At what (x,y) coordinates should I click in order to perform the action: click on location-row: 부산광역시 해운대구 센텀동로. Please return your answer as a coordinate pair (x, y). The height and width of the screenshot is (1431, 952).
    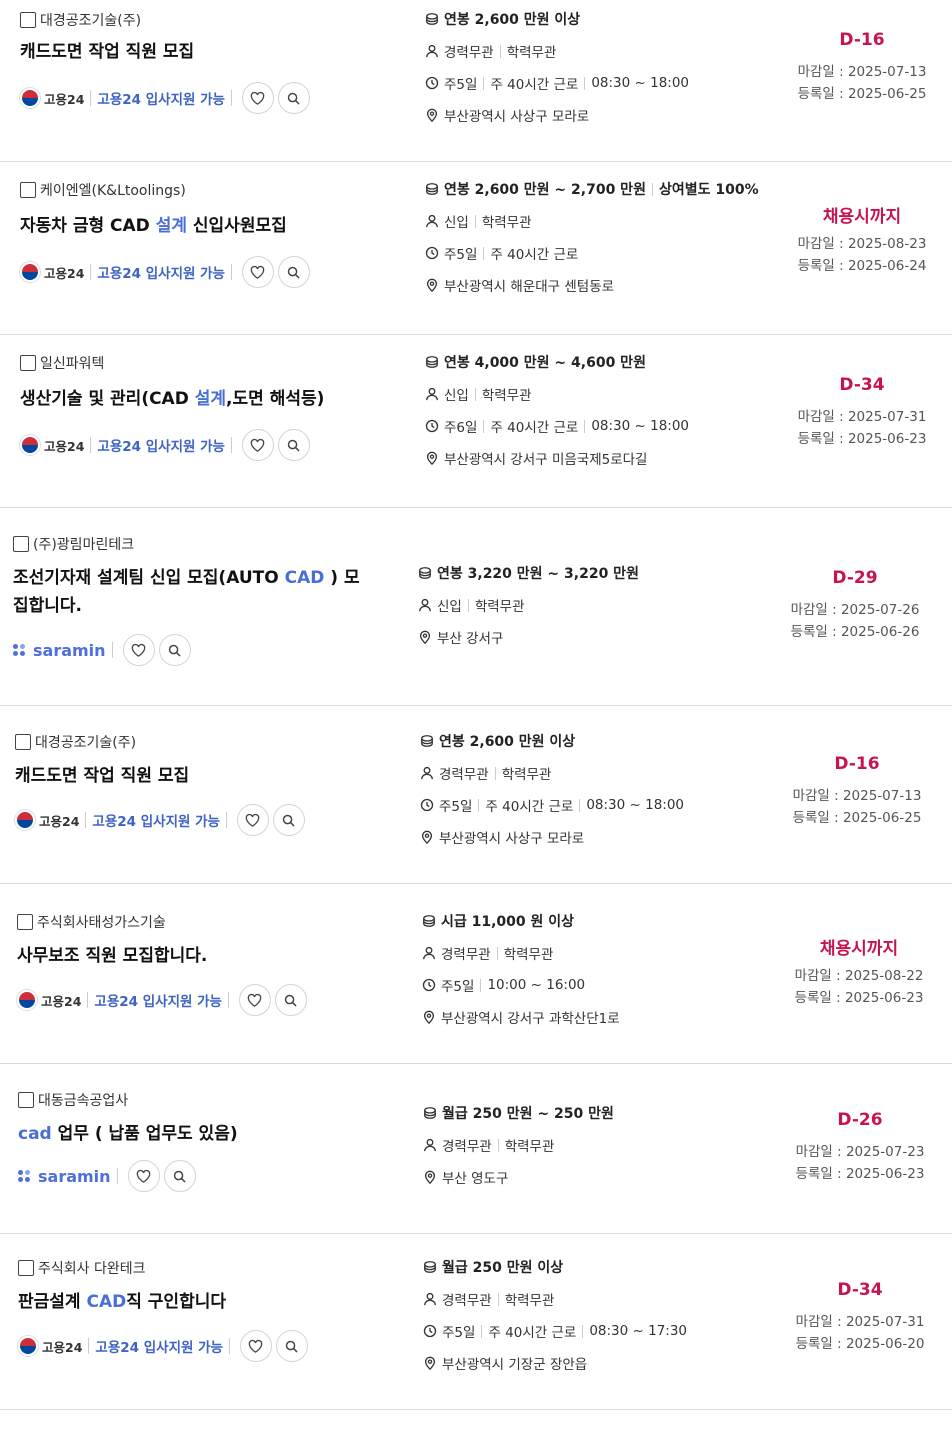
    Looking at the image, I should click on (519, 285).